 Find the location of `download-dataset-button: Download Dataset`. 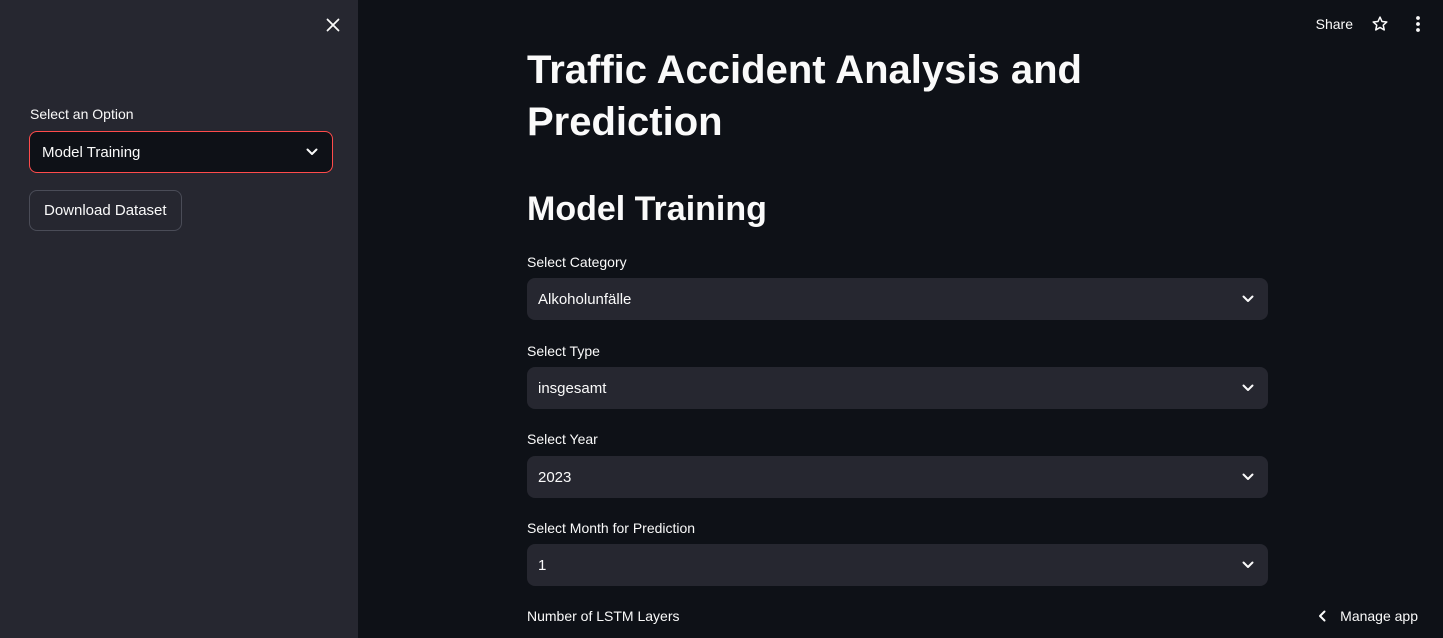

download-dataset-button: Download Dataset is located at coordinates (105, 210).